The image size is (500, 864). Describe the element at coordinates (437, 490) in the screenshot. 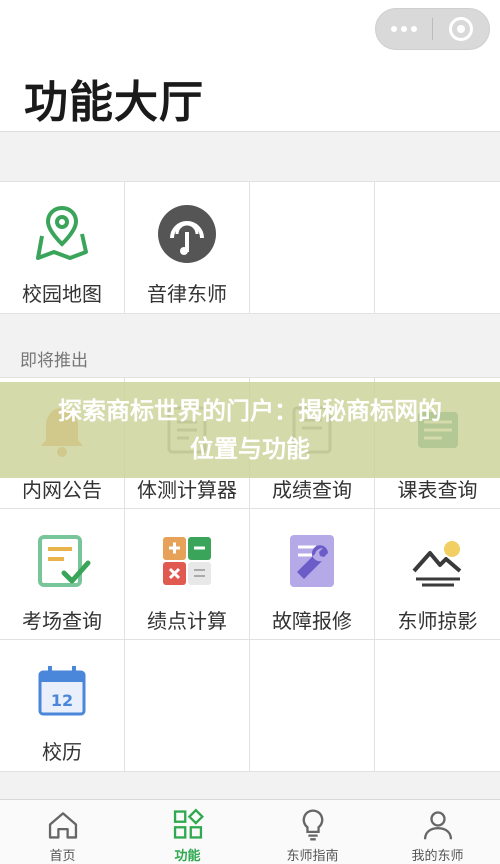

I see `grid-item-label: 课表查询` at that location.